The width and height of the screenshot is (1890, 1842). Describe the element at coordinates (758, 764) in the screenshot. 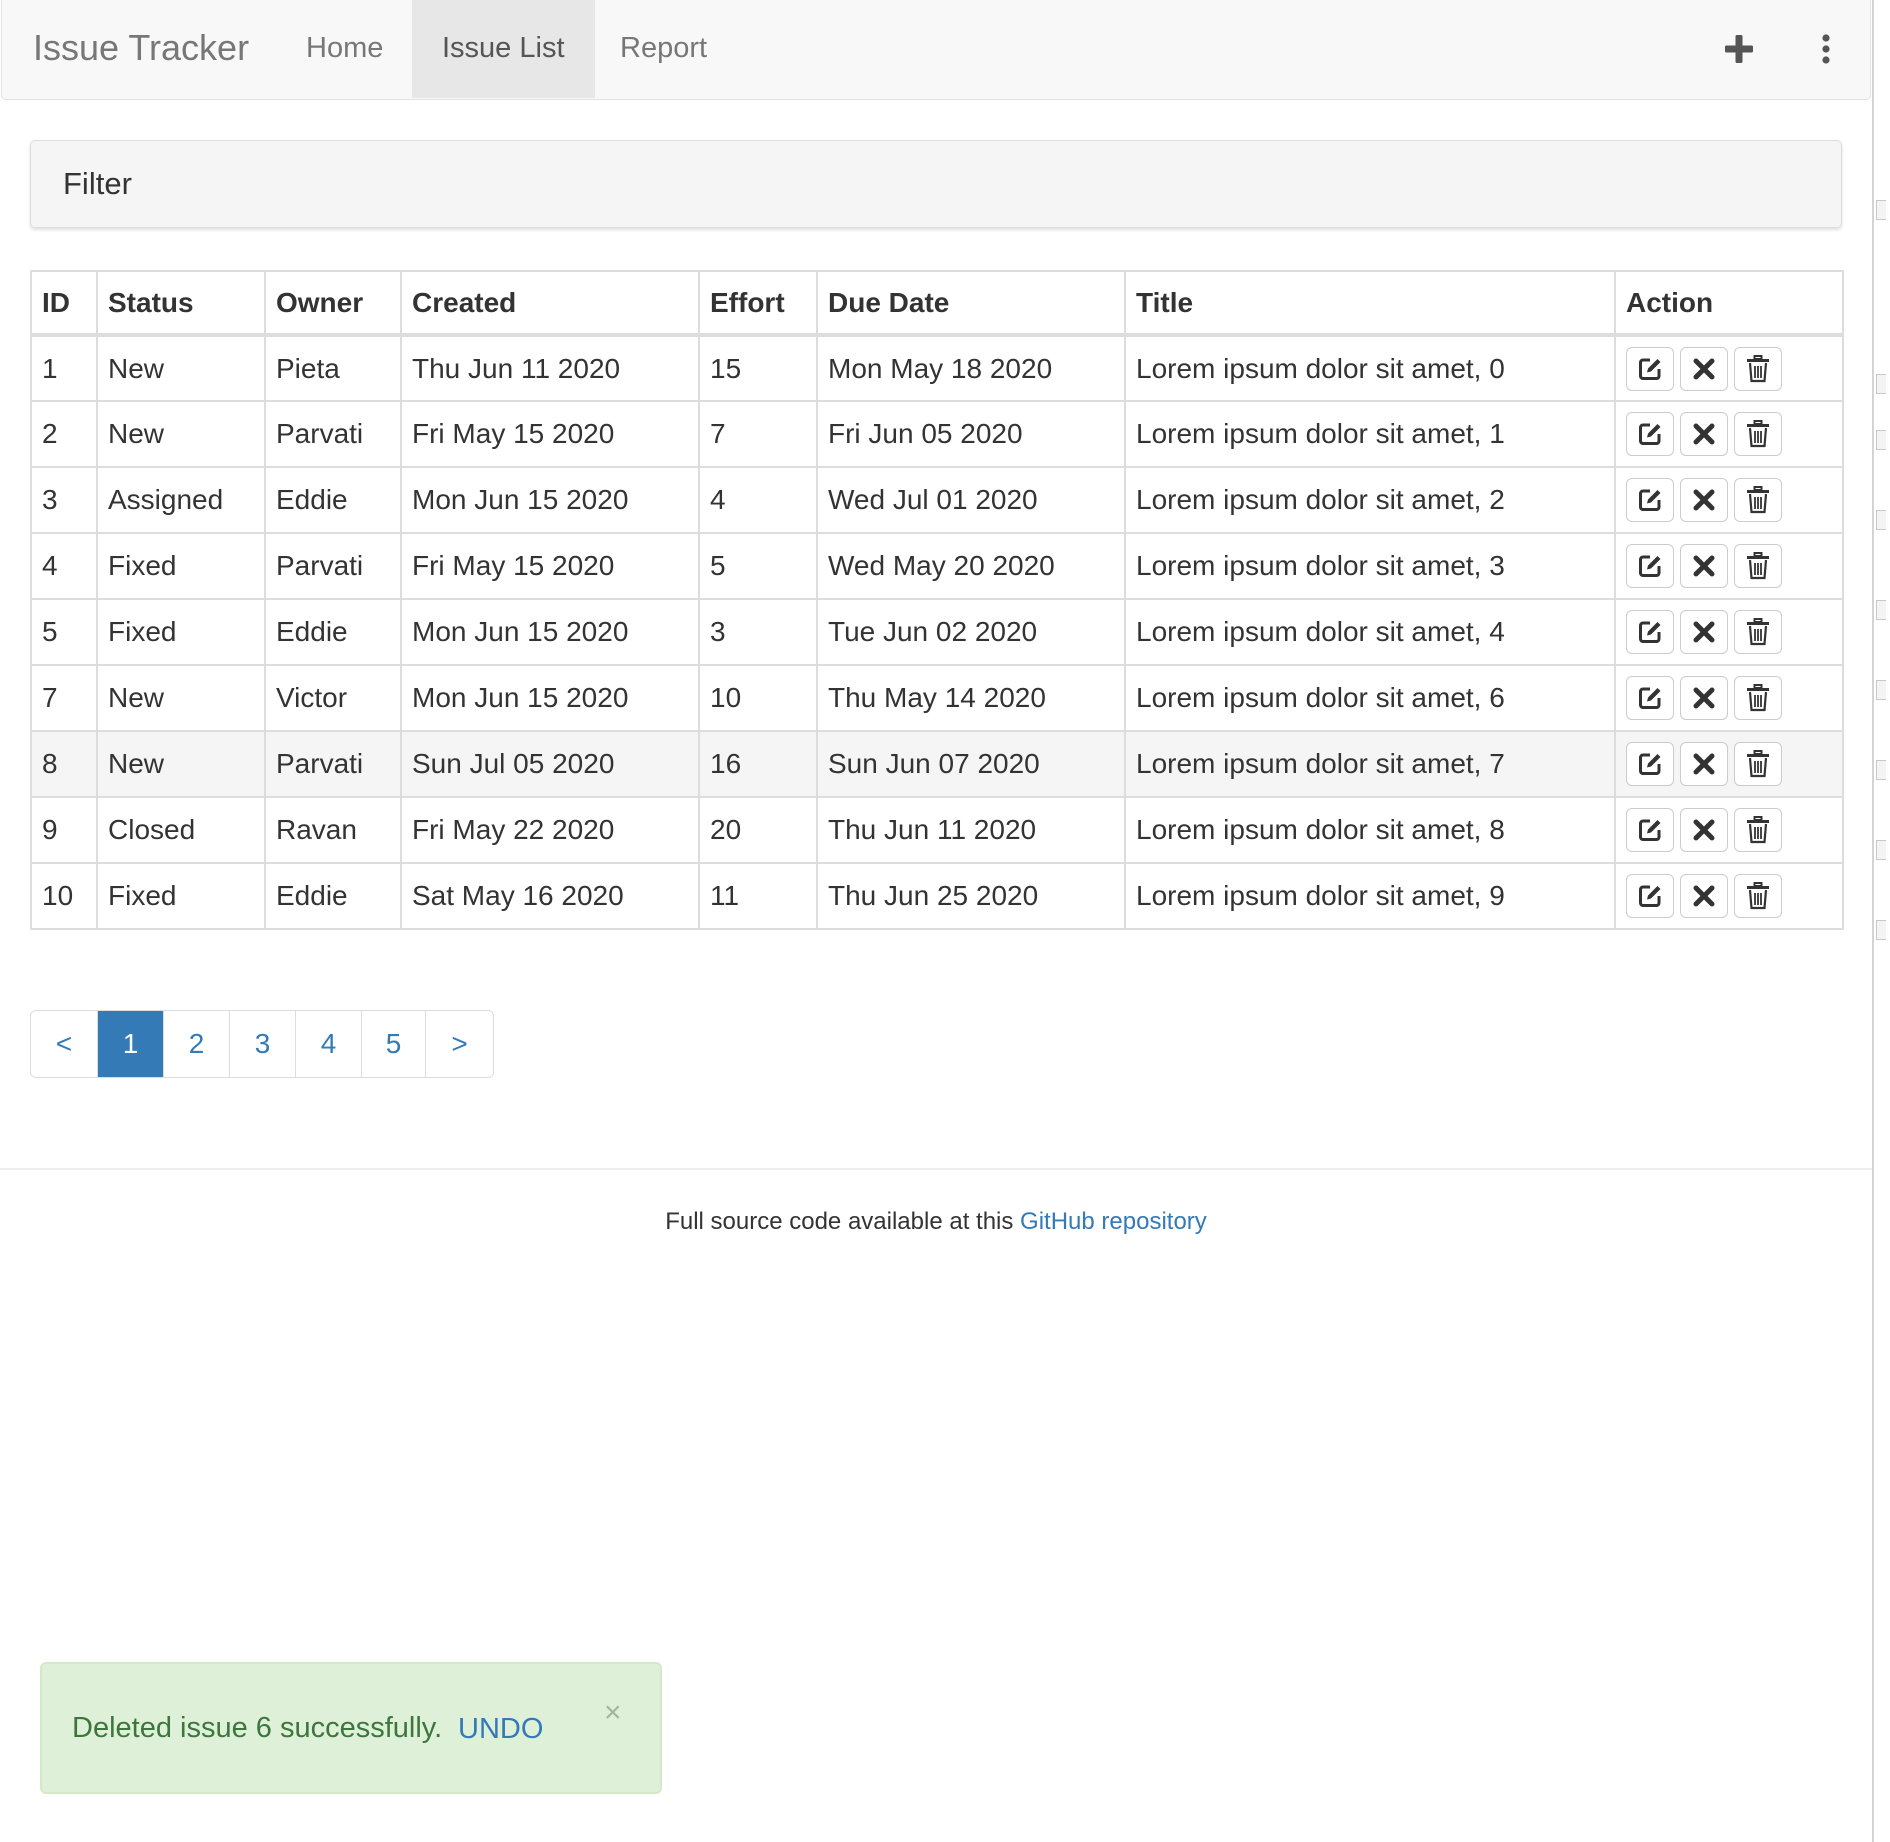

I see `cell-effort: 16` at that location.